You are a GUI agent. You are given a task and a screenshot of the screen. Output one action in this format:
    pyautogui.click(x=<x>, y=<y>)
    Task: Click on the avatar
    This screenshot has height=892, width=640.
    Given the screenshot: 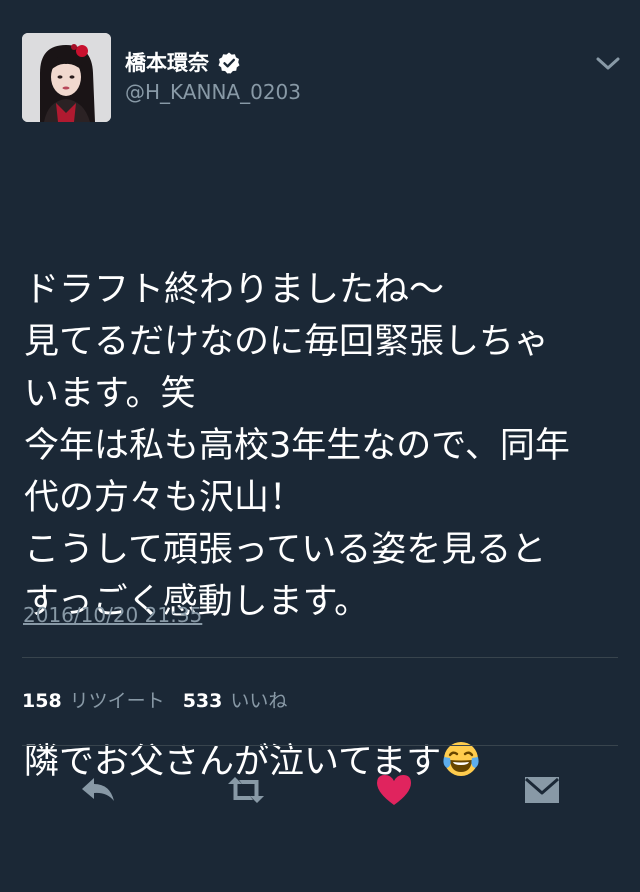 What is the action you would take?
    pyautogui.click(x=66, y=77)
    